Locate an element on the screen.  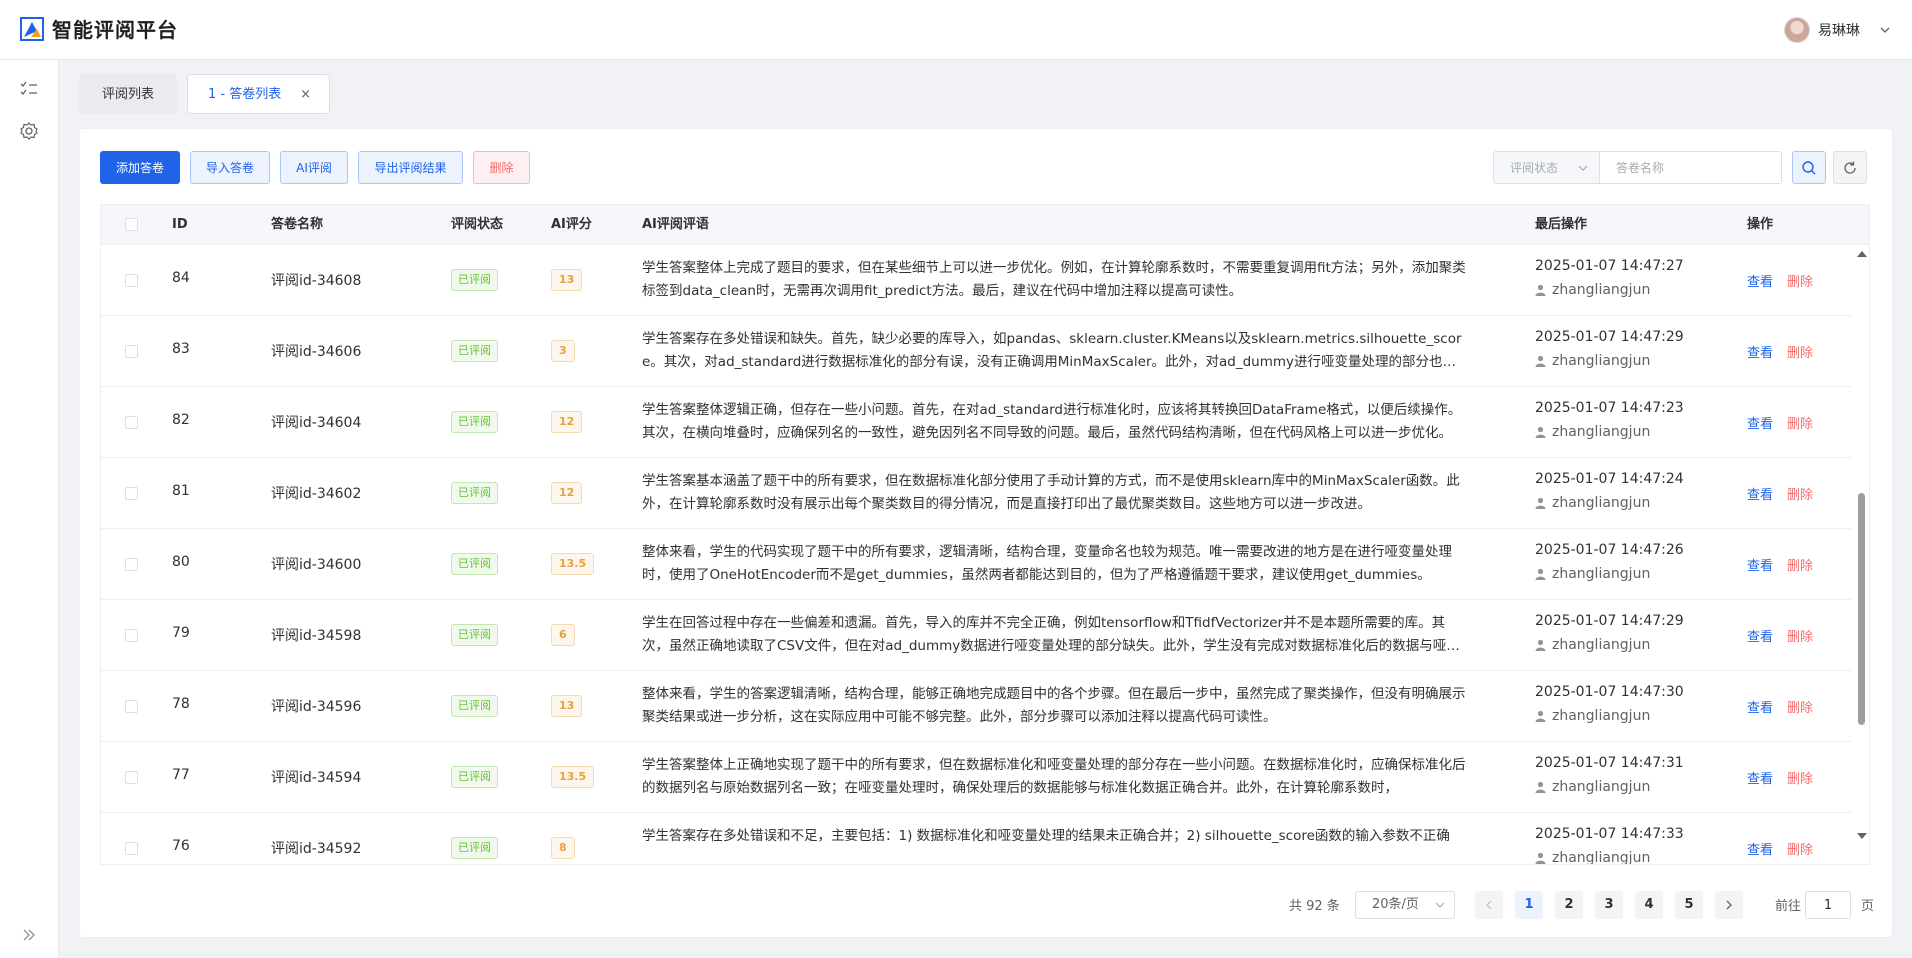
refresh-icon is located at coordinates (1850, 167).